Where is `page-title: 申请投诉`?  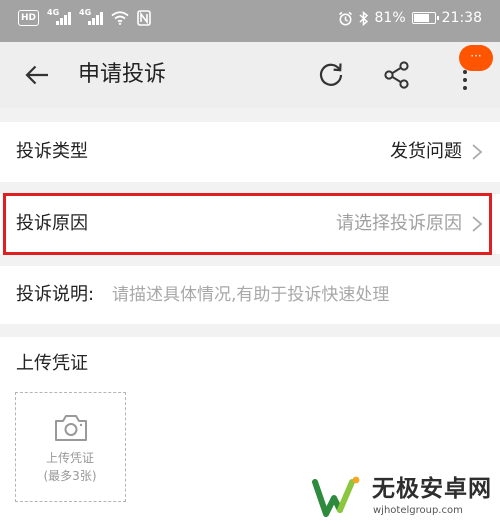 page-title: 申请投诉 is located at coordinates (122, 74).